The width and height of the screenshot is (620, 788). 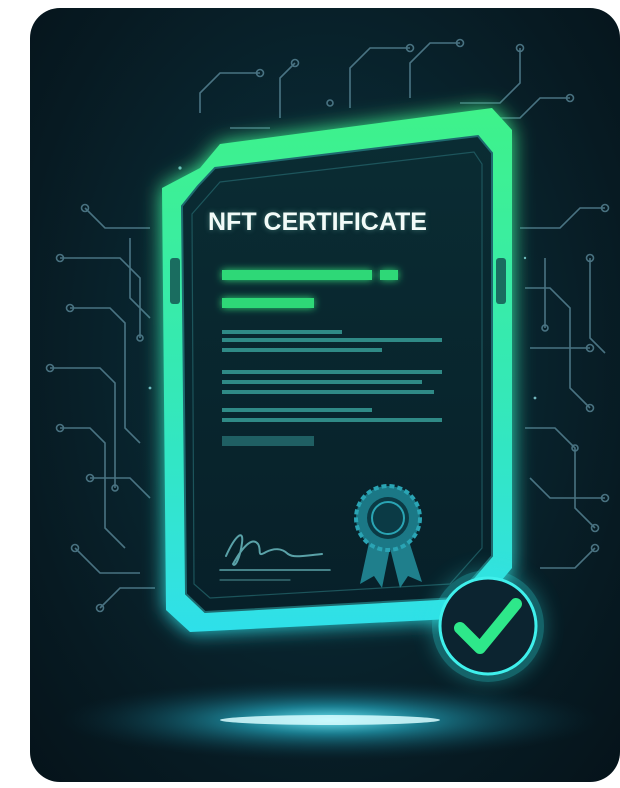 What do you see at coordinates (488, 626) in the screenshot?
I see `checkmark-icon` at bounding box center [488, 626].